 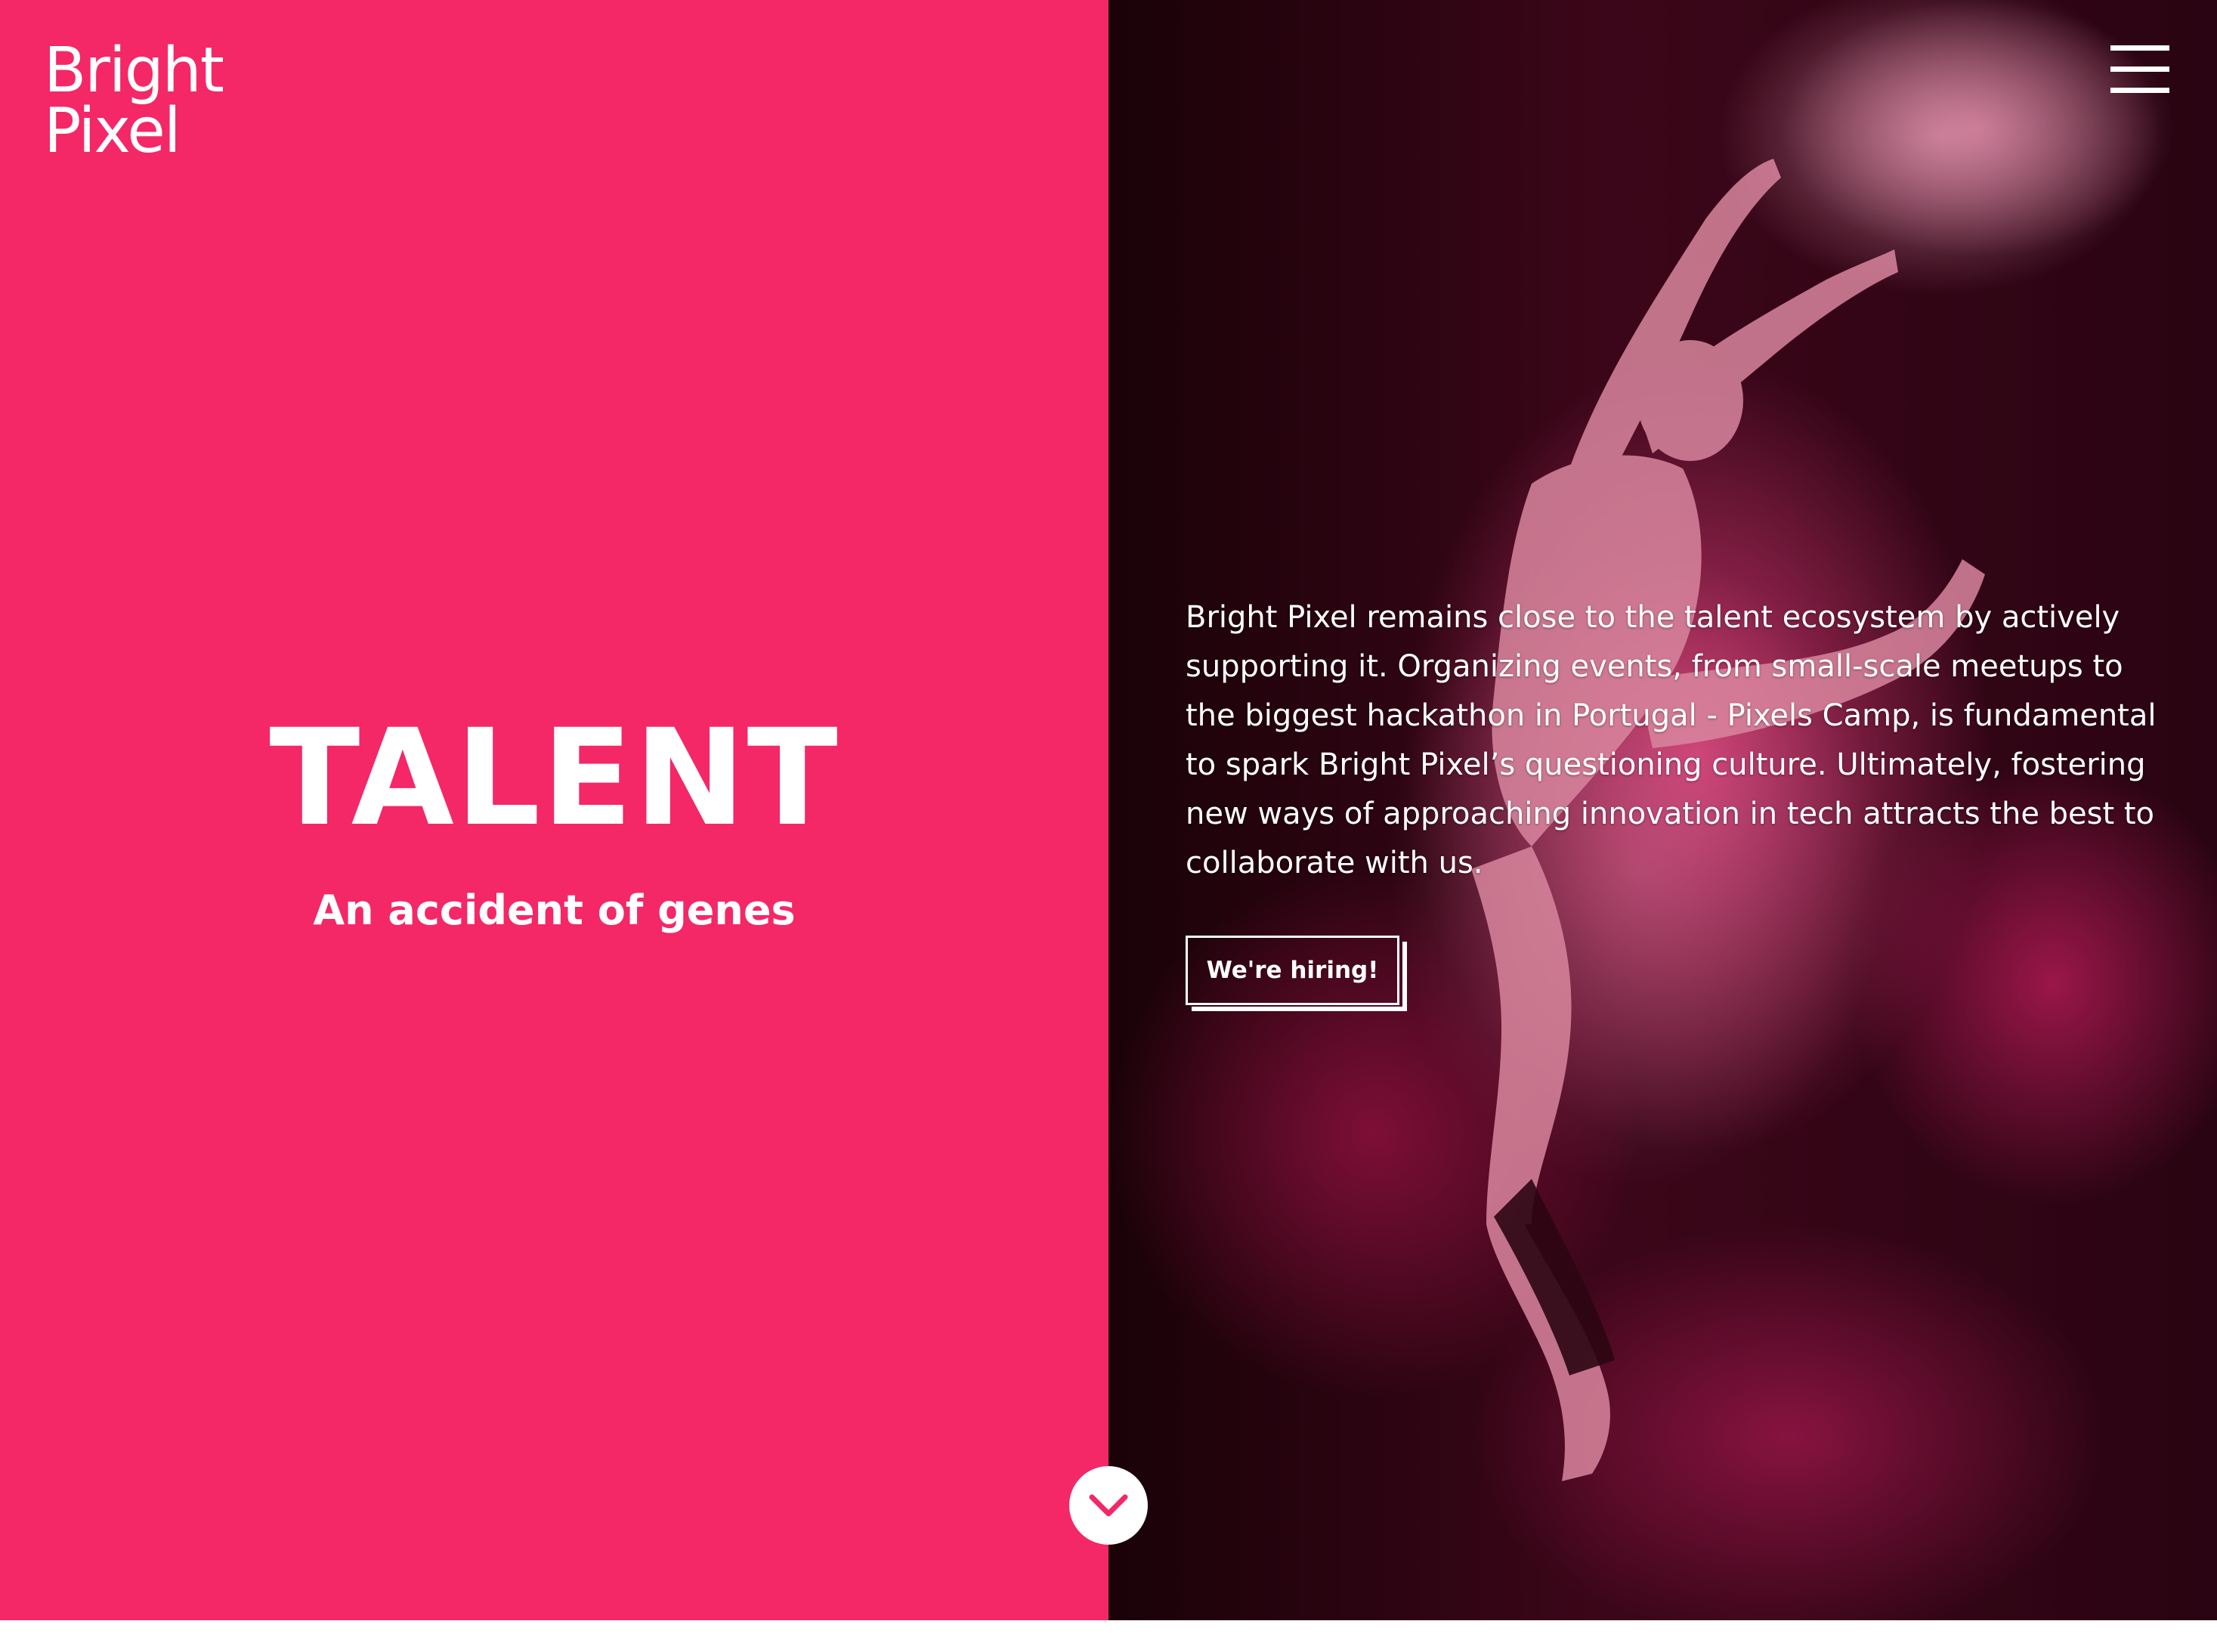 What do you see at coordinates (112, 131) in the screenshot?
I see `logo-line-2: Pixel` at bounding box center [112, 131].